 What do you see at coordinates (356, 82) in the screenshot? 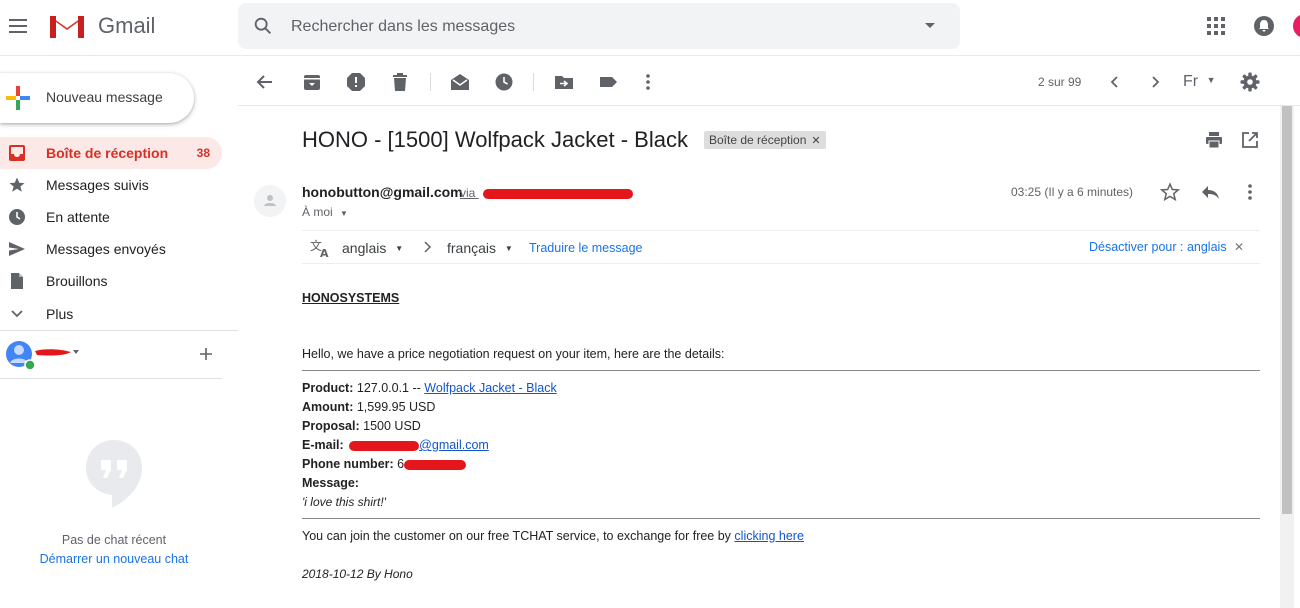
I see `report-spam-icon` at bounding box center [356, 82].